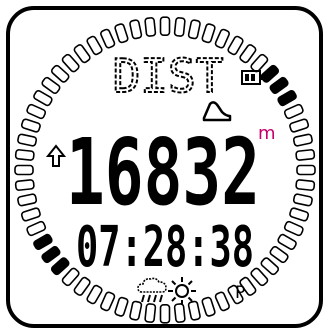  What do you see at coordinates (252, 77) in the screenshot?
I see `battery-icon` at bounding box center [252, 77].